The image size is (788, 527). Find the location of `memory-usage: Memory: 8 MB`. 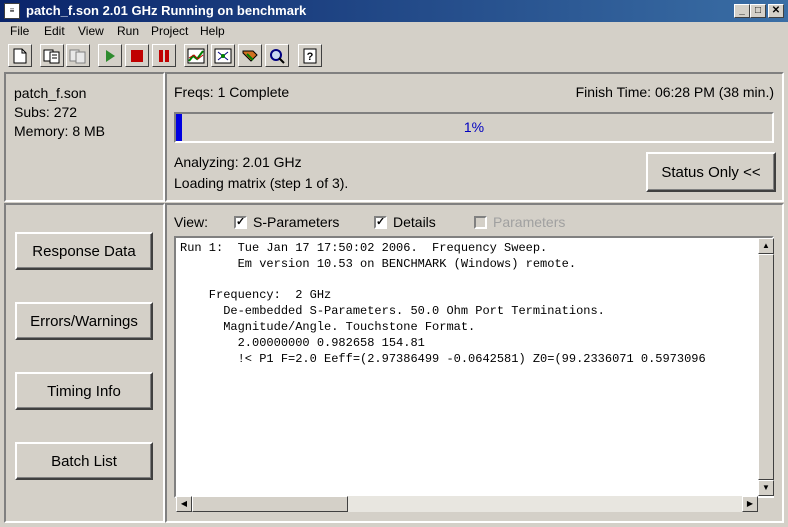

memory-usage: Memory: 8 MB is located at coordinates (60, 131).